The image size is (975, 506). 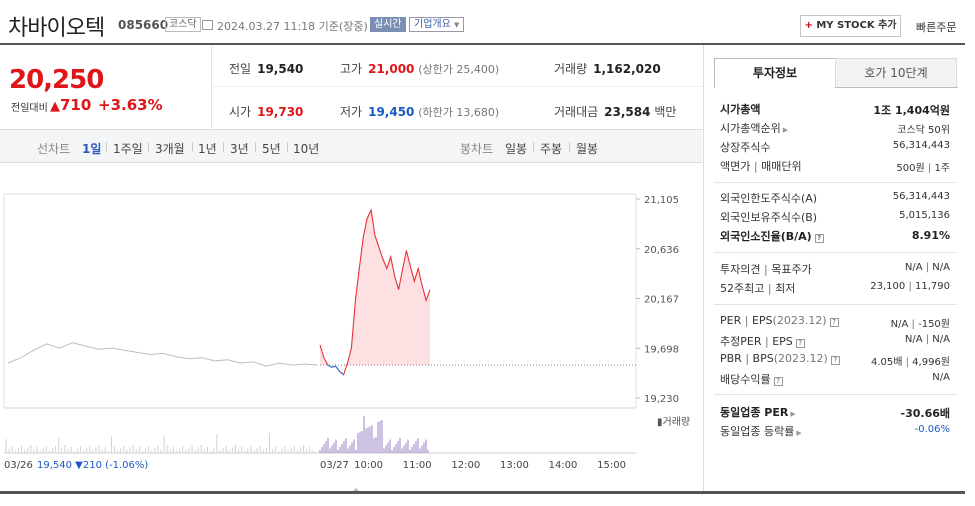 What do you see at coordinates (611, 465) in the screenshot?
I see `x-tick-label: 15:00` at bounding box center [611, 465].